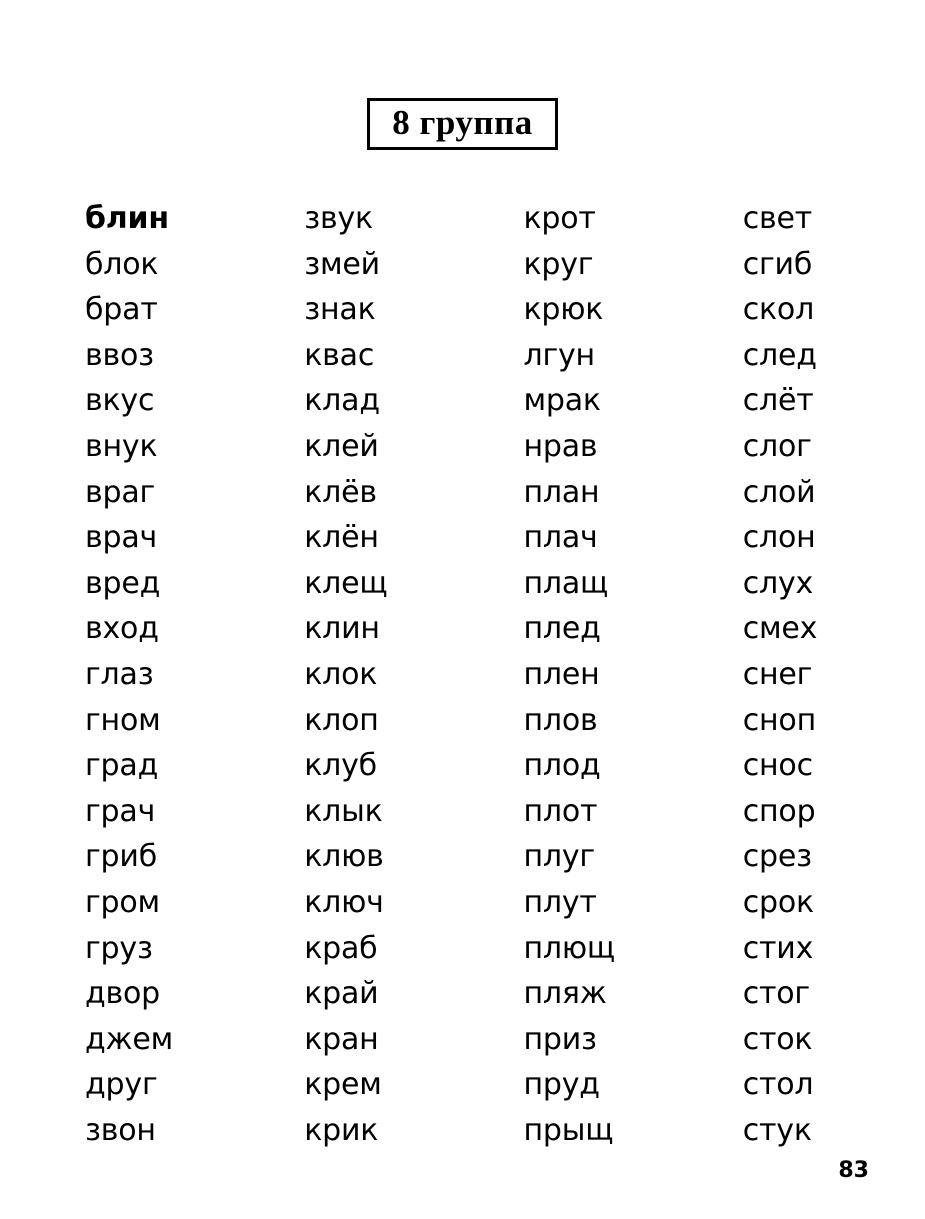  Describe the element at coordinates (129, 1039) in the screenshot. I see `word-item: джем` at that location.